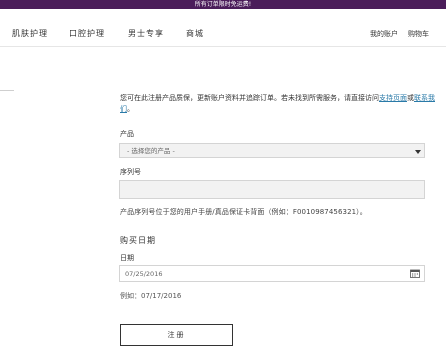  I want to click on serial-label: 序列号, so click(130, 172).